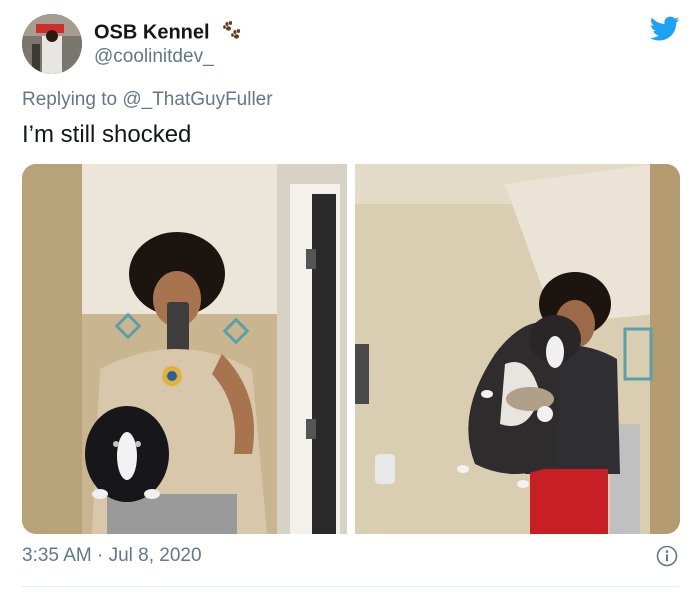 The height and width of the screenshot is (595, 700). Describe the element at coordinates (70, 99) in the screenshot. I see `reply-prefix: Replying to` at that location.